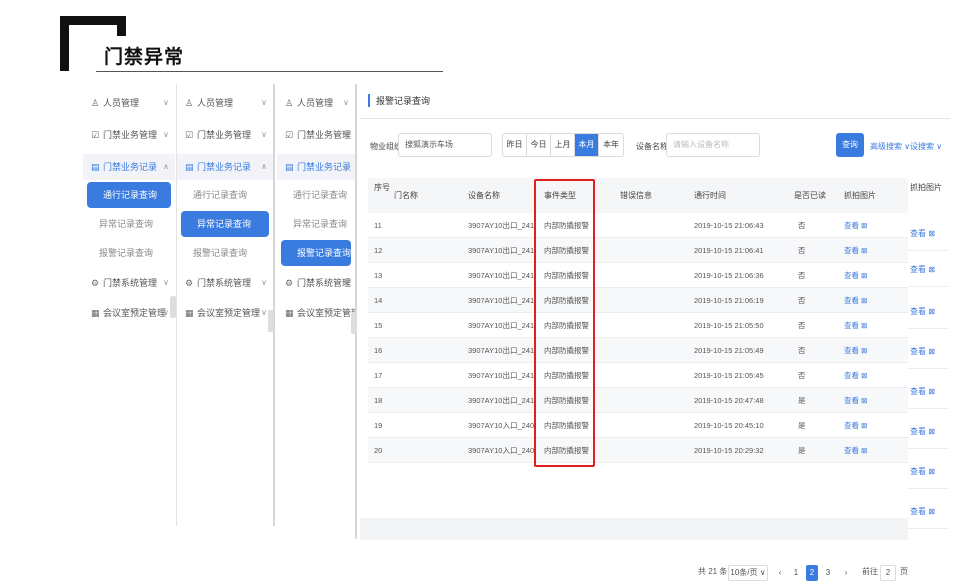  Describe the element at coordinates (378, 450) in the screenshot. I see `cell-seq: 20` at that location.